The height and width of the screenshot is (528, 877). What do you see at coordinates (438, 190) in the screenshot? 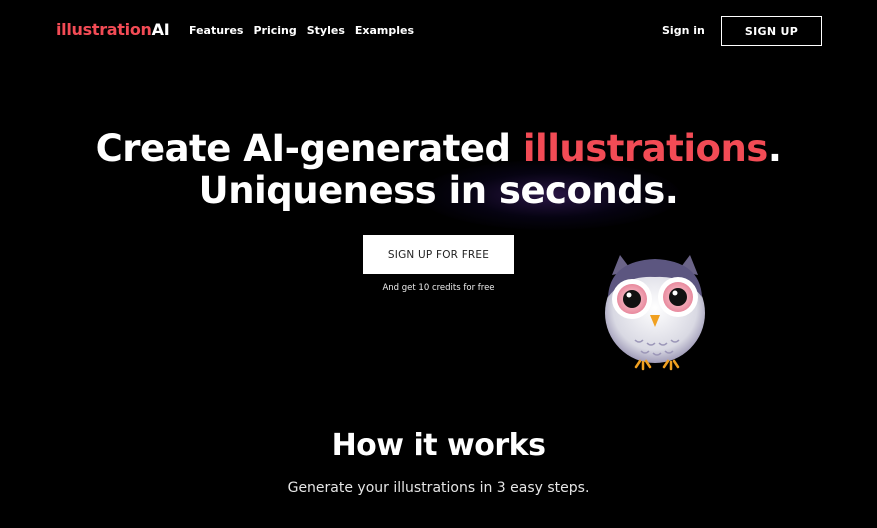
I see `headline-line2: Uniqueness in seconds.` at bounding box center [438, 190].